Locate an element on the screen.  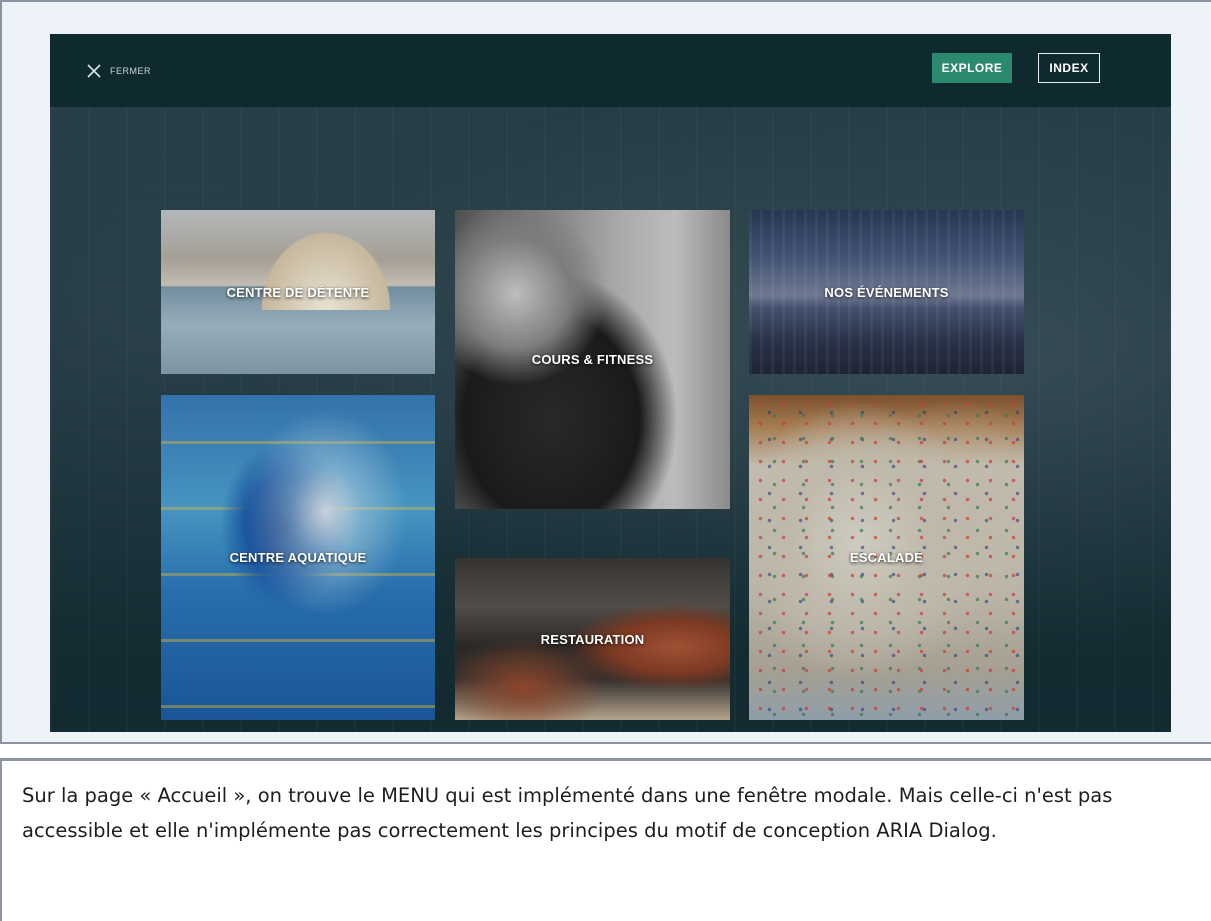
tile-escalade: ESCALADE is located at coordinates (886, 557).